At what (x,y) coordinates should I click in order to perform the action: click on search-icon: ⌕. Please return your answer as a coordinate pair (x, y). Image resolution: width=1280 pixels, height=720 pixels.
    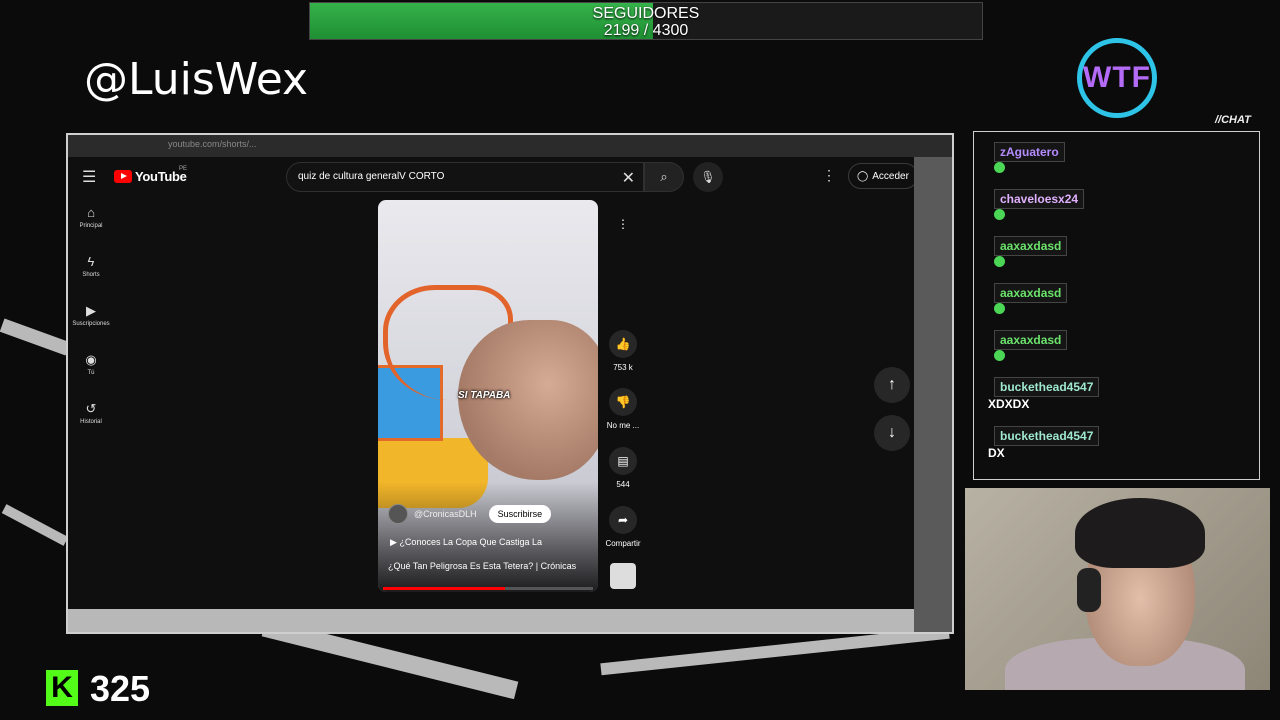
    Looking at the image, I should click on (664, 176).